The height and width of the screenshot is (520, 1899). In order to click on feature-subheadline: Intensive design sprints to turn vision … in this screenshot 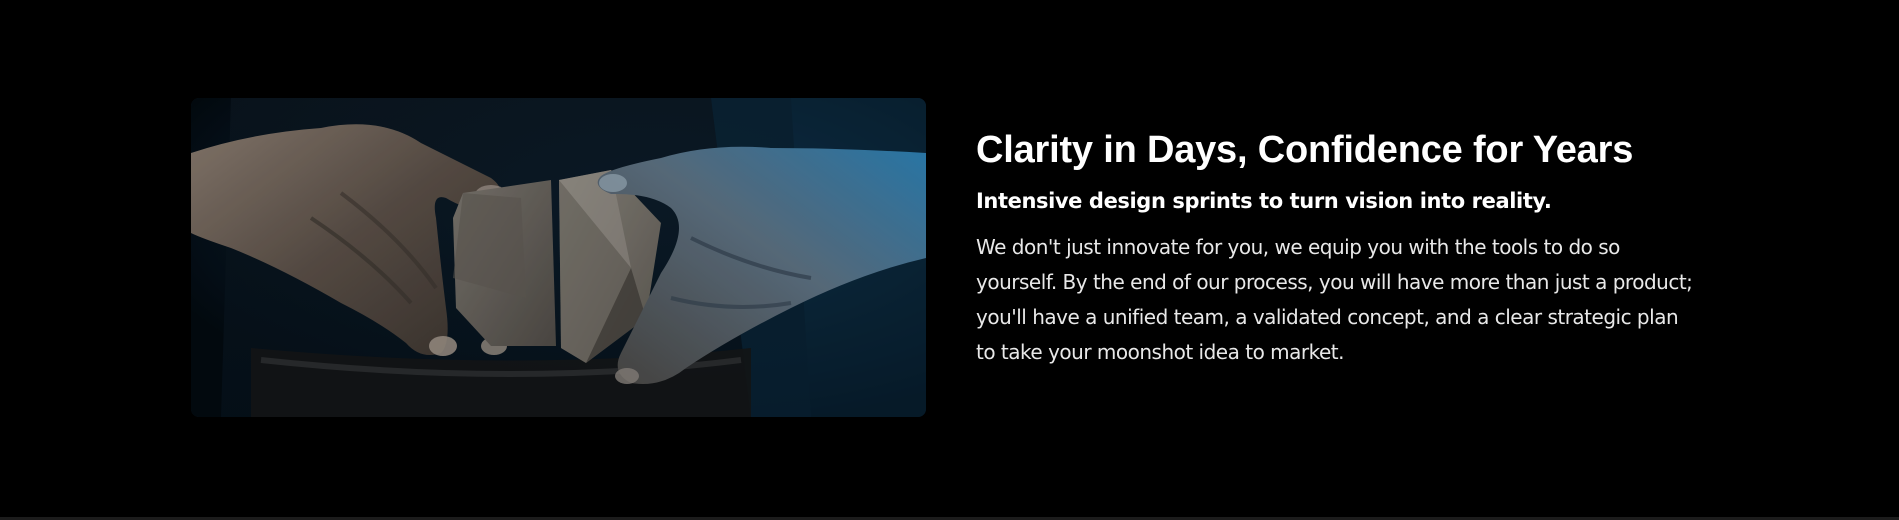, I will do `click(1264, 201)`.